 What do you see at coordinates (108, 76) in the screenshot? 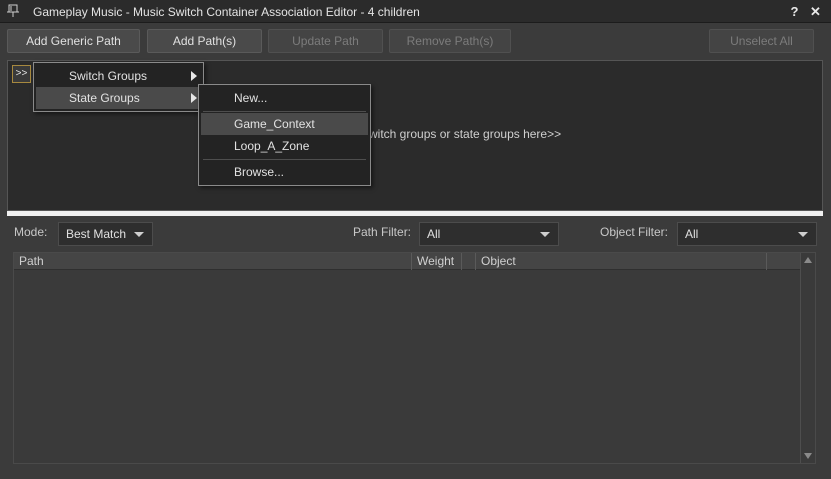
I see `menu-item-label: Switch Groups` at bounding box center [108, 76].